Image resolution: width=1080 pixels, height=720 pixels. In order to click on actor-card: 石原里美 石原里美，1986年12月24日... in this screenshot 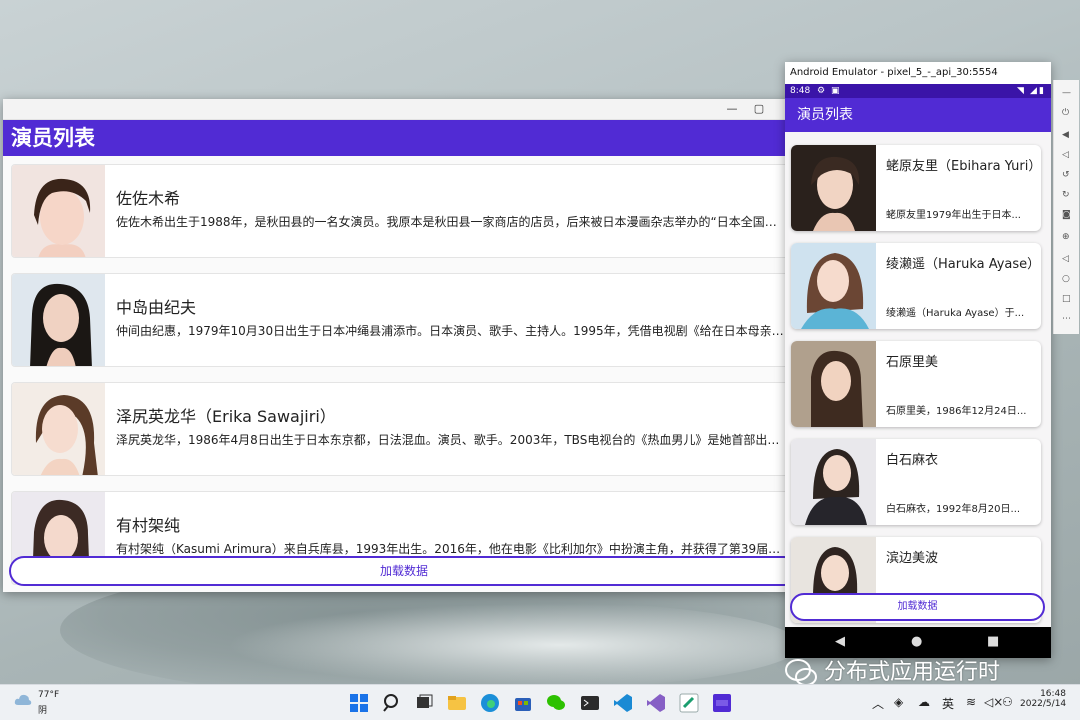, I will do `click(916, 384)`.